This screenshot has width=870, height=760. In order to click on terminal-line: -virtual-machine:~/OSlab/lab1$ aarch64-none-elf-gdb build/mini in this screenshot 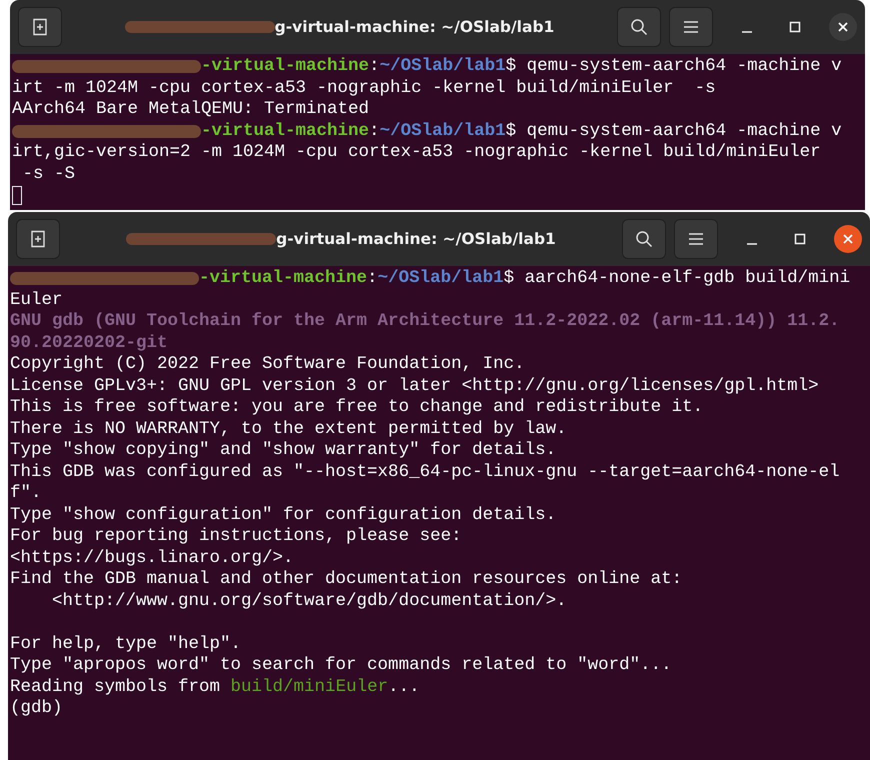, I will do `click(524, 279)`.